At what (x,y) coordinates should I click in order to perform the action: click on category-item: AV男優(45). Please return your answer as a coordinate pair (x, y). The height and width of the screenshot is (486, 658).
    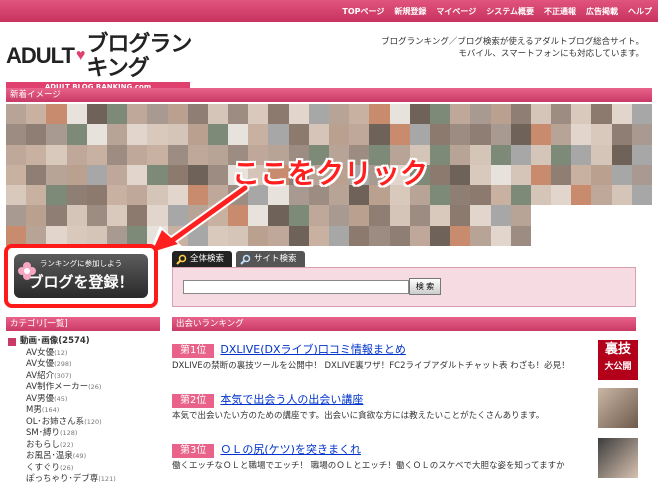
    Looking at the image, I should click on (62, 400).